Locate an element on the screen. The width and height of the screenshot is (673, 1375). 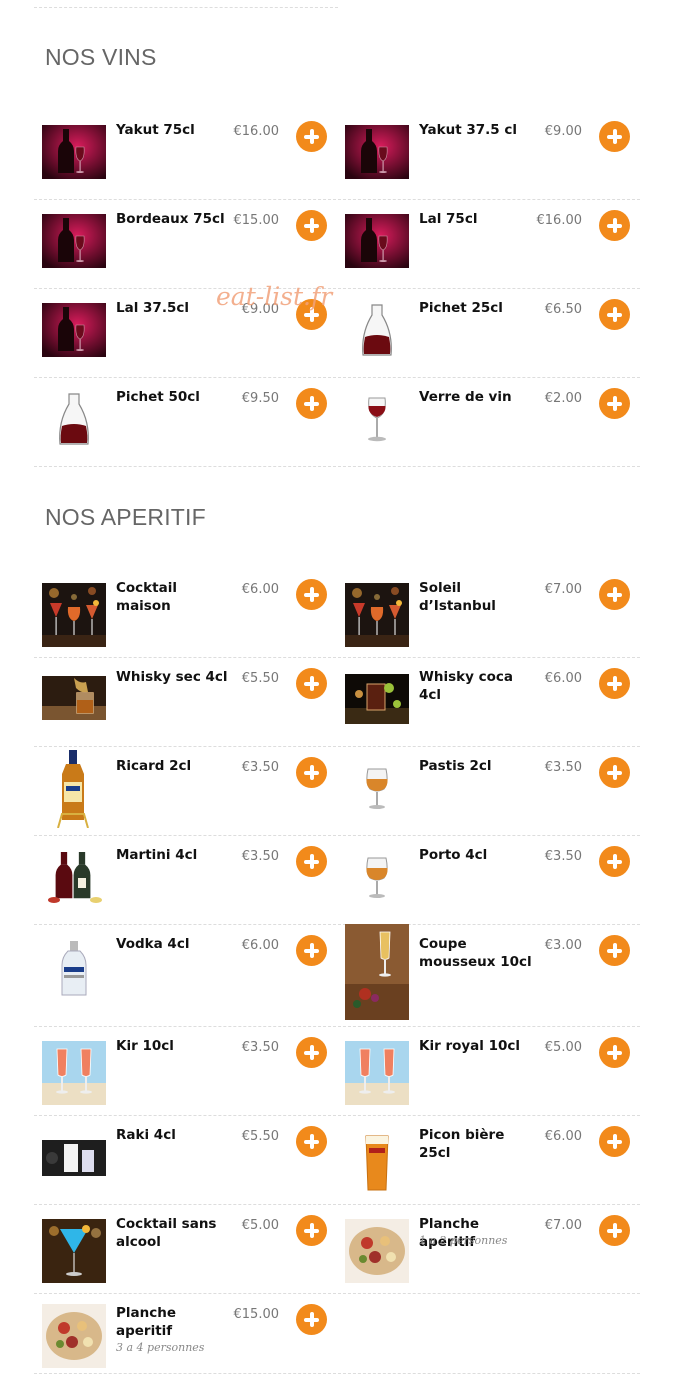
menu-item-planche-aperitif: Planche aperitif 3 a 4 personnes €15.00 is located at coordinates (185, 1333).